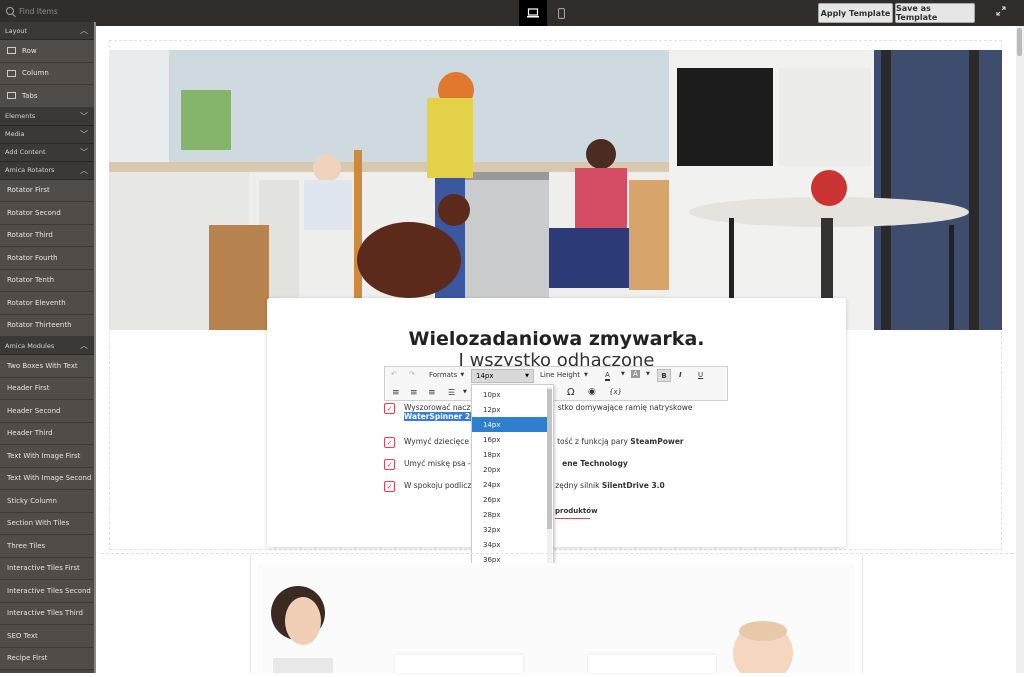 The height and width of the screenshot is (677, 1024). What do you see at coordinates (432, 393) in the screenshot?
I see `align-right-icon: ≡` at bounding box center [432, 393].